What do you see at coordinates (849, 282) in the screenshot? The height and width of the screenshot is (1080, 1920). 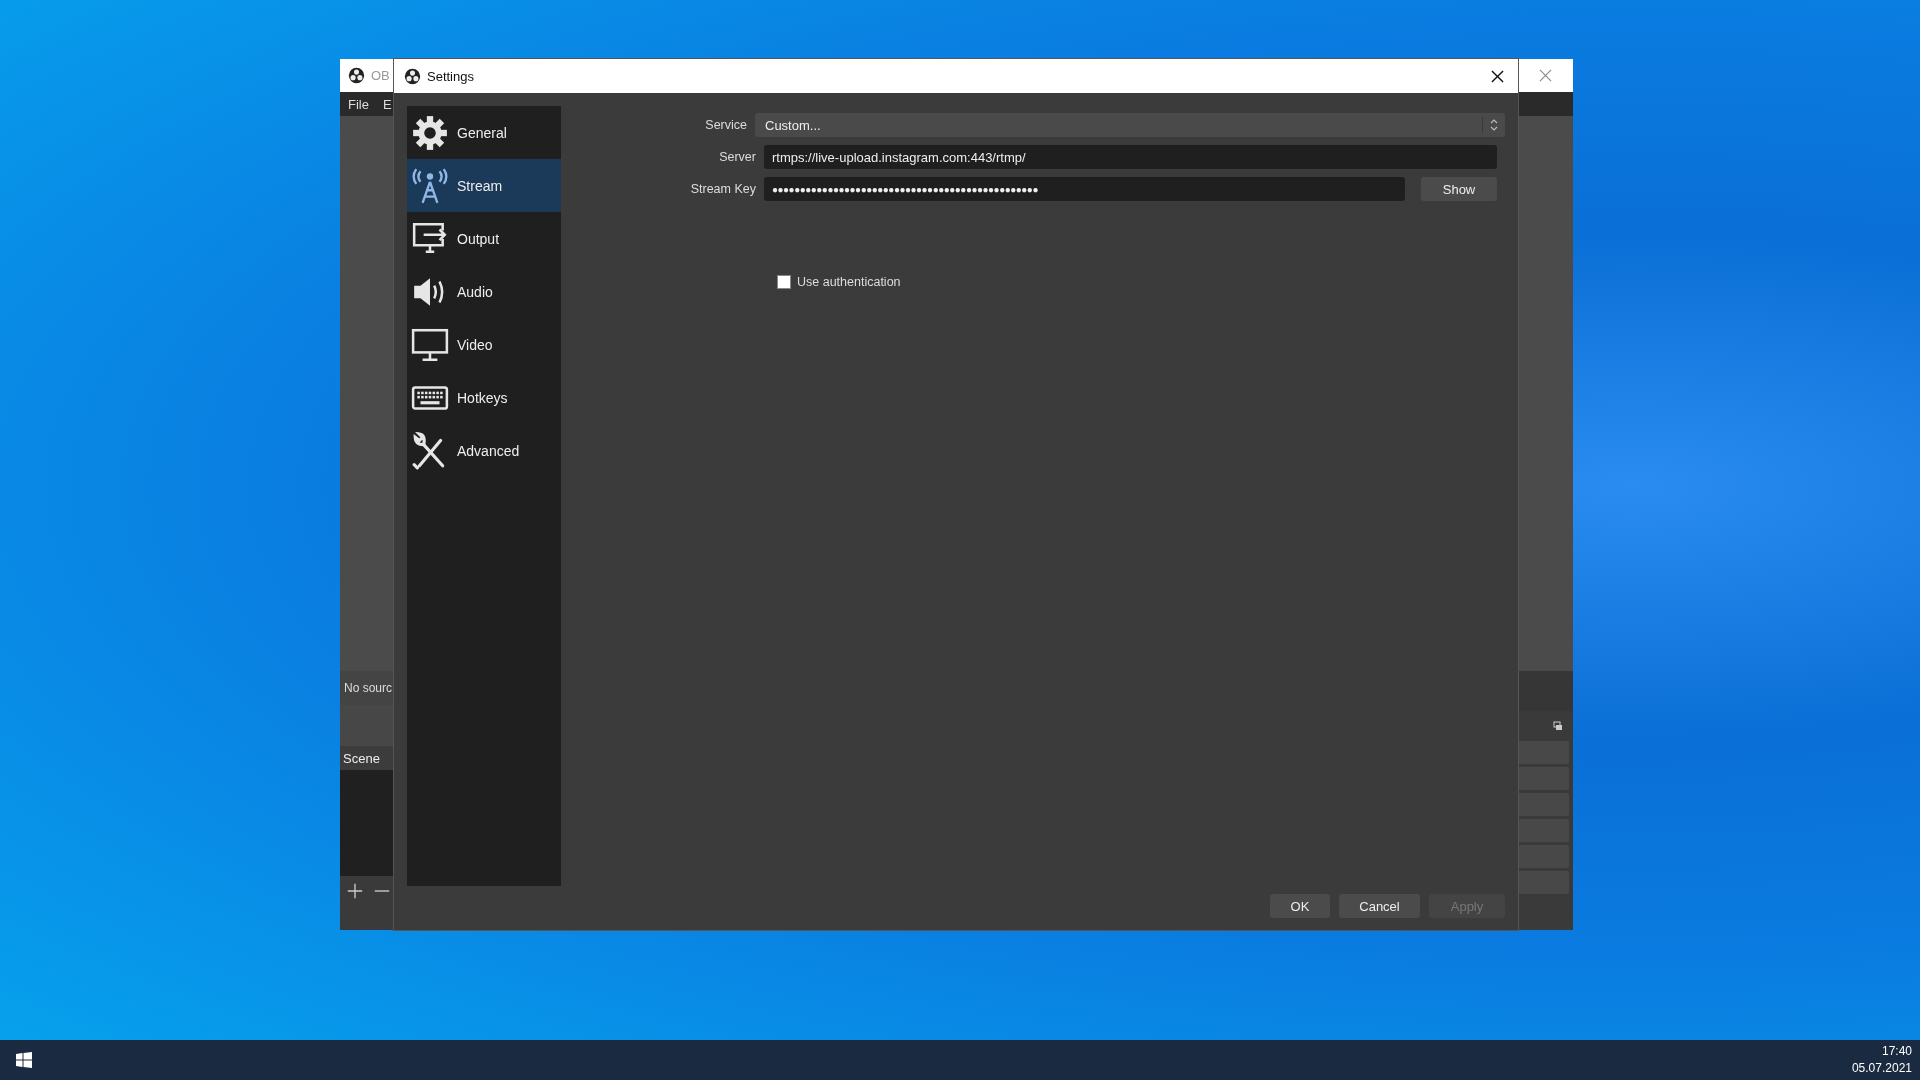 I see `checkbox-label: Use authentication` at bounding box center [849, 282].